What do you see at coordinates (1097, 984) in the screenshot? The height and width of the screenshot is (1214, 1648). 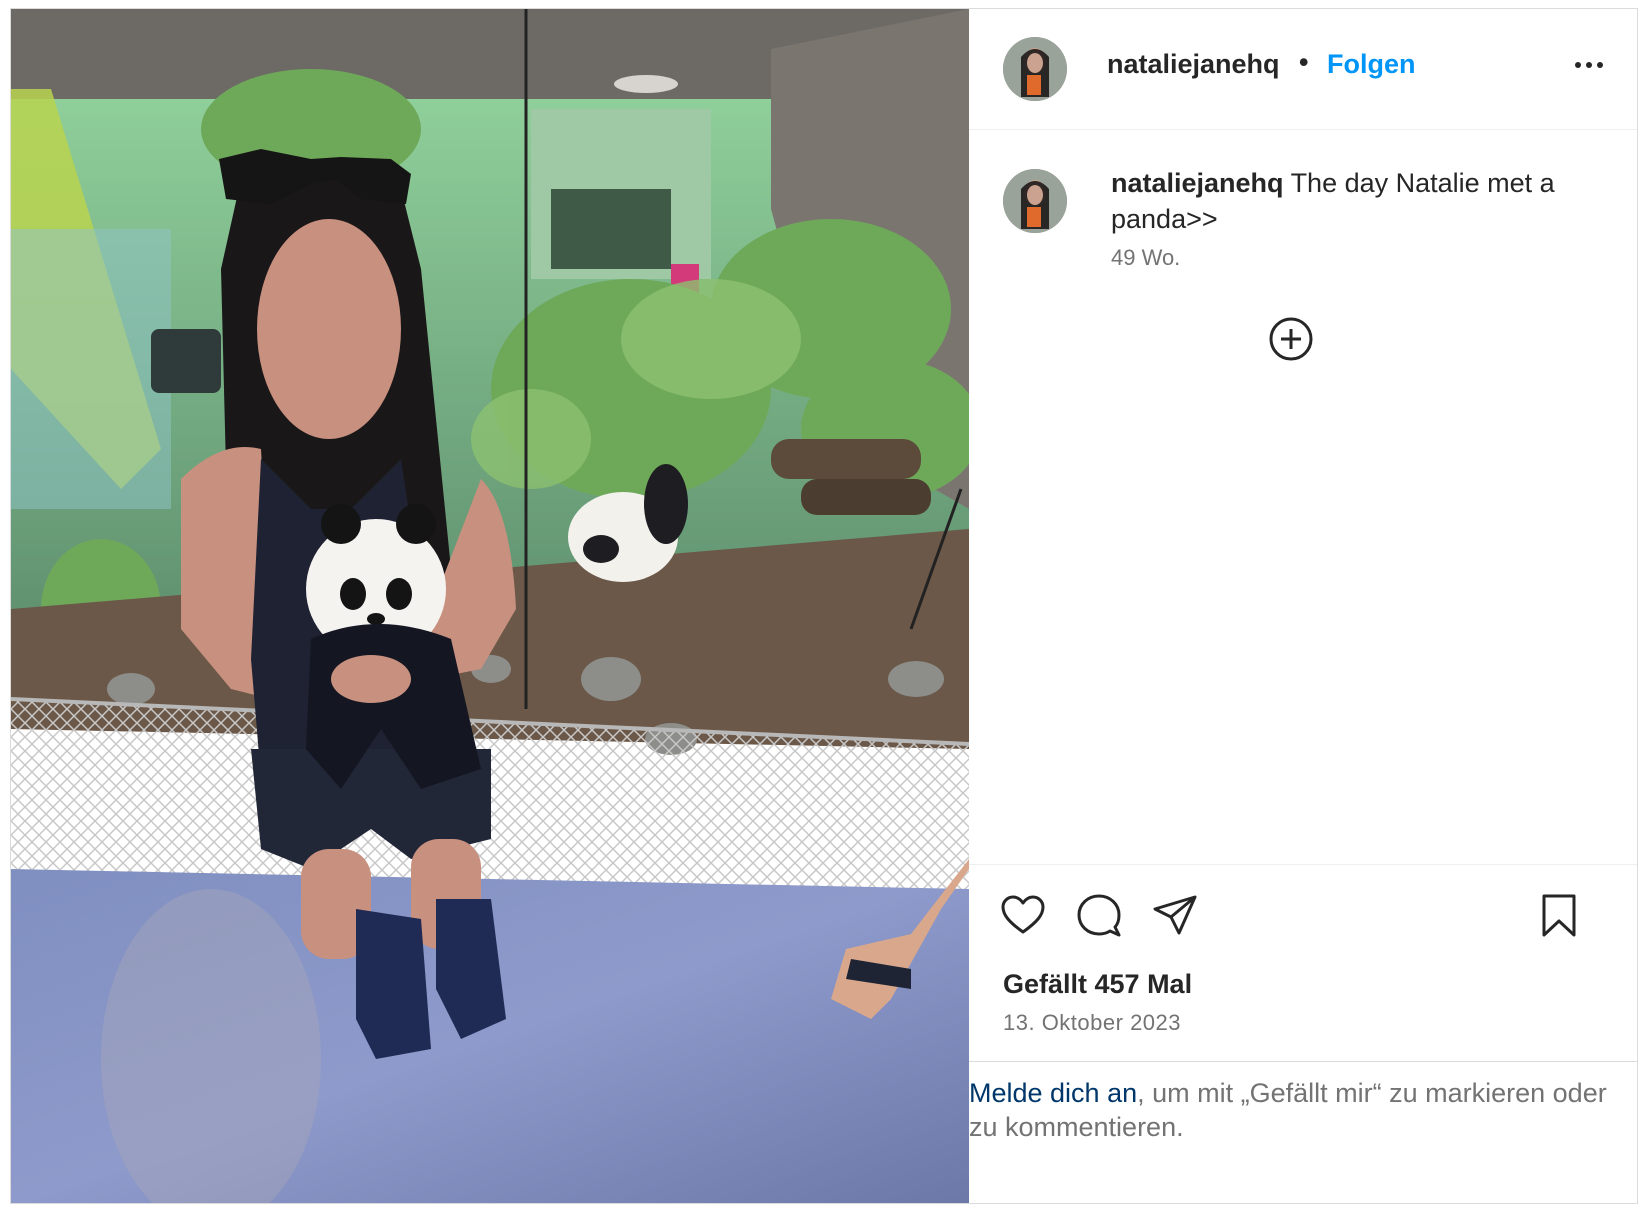 I see `likes-count: Gefällt 457 Mal` at bounding box center [1097, 984].